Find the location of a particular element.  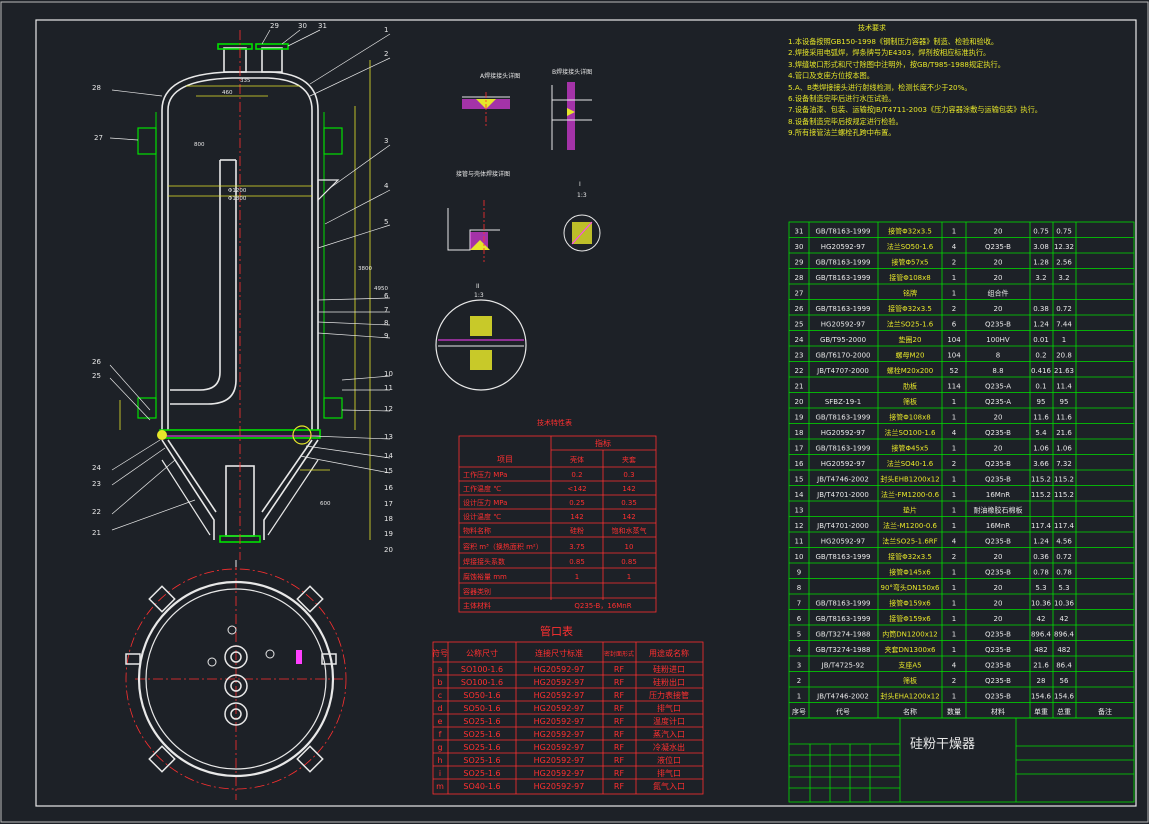

nozzle-cell: h is located at coordinates (439, 760).